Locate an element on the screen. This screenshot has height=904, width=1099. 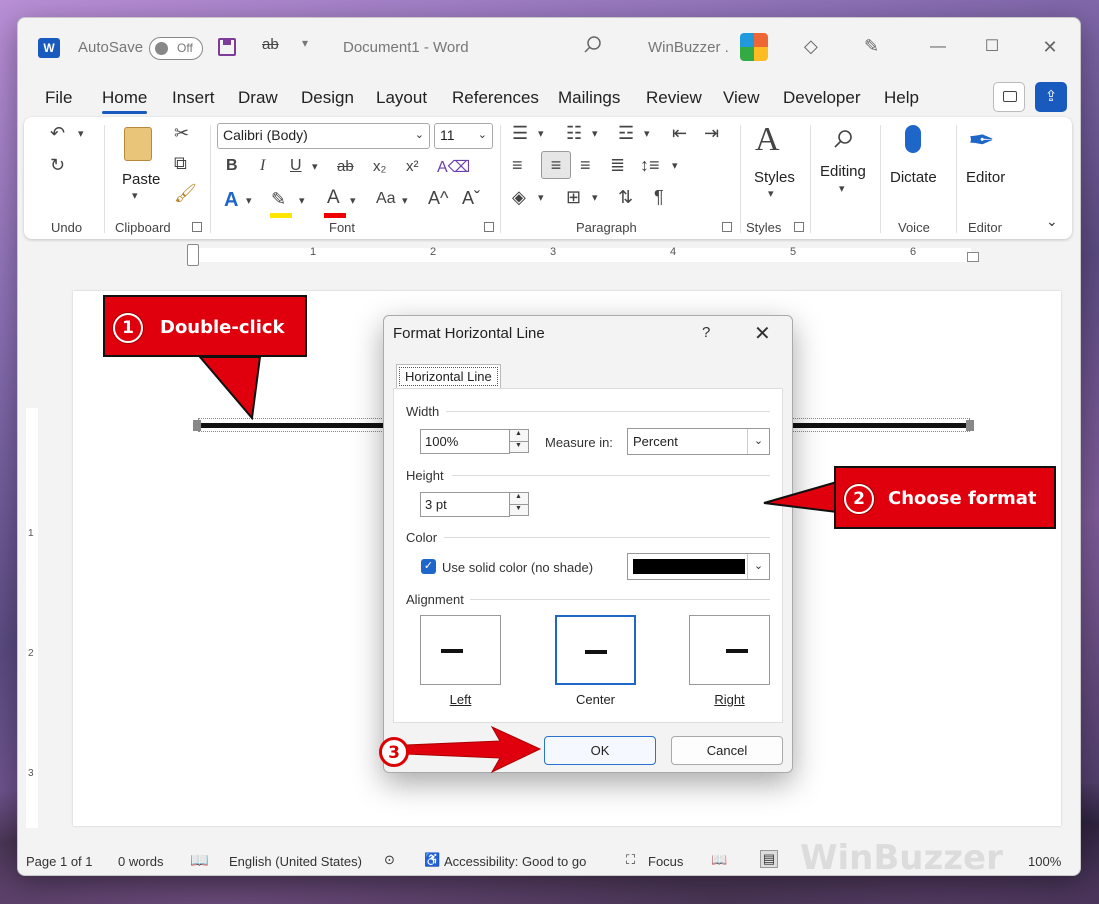
callout-double-click: 1 Double-click is located at coordinates (205, 326).